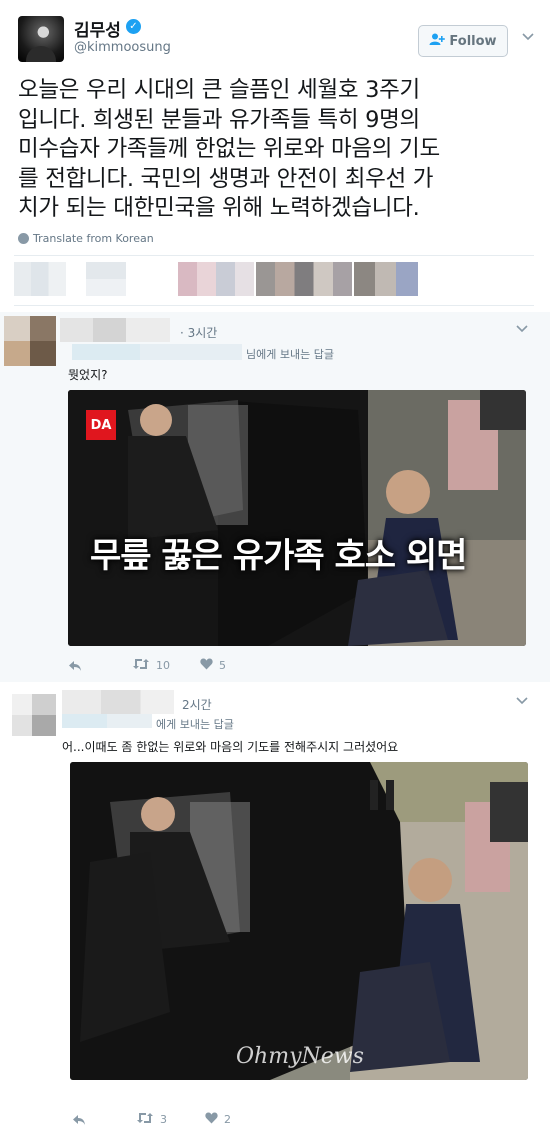 The image size is (550, 1131). Describe the element at coordinates (97, 28) in the screenshot. I see `author-name: 김무성` at that location.